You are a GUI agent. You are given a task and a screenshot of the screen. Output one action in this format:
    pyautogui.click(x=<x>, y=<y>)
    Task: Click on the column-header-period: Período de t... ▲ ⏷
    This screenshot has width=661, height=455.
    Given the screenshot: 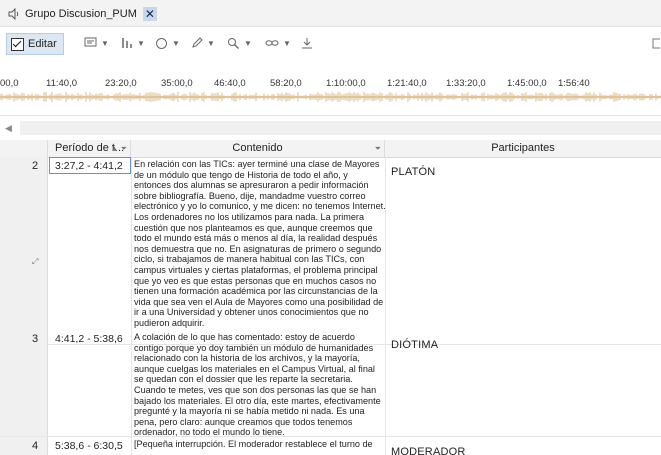 What is the action you would take?
    pyautogui.click(x=89, y=148)
    